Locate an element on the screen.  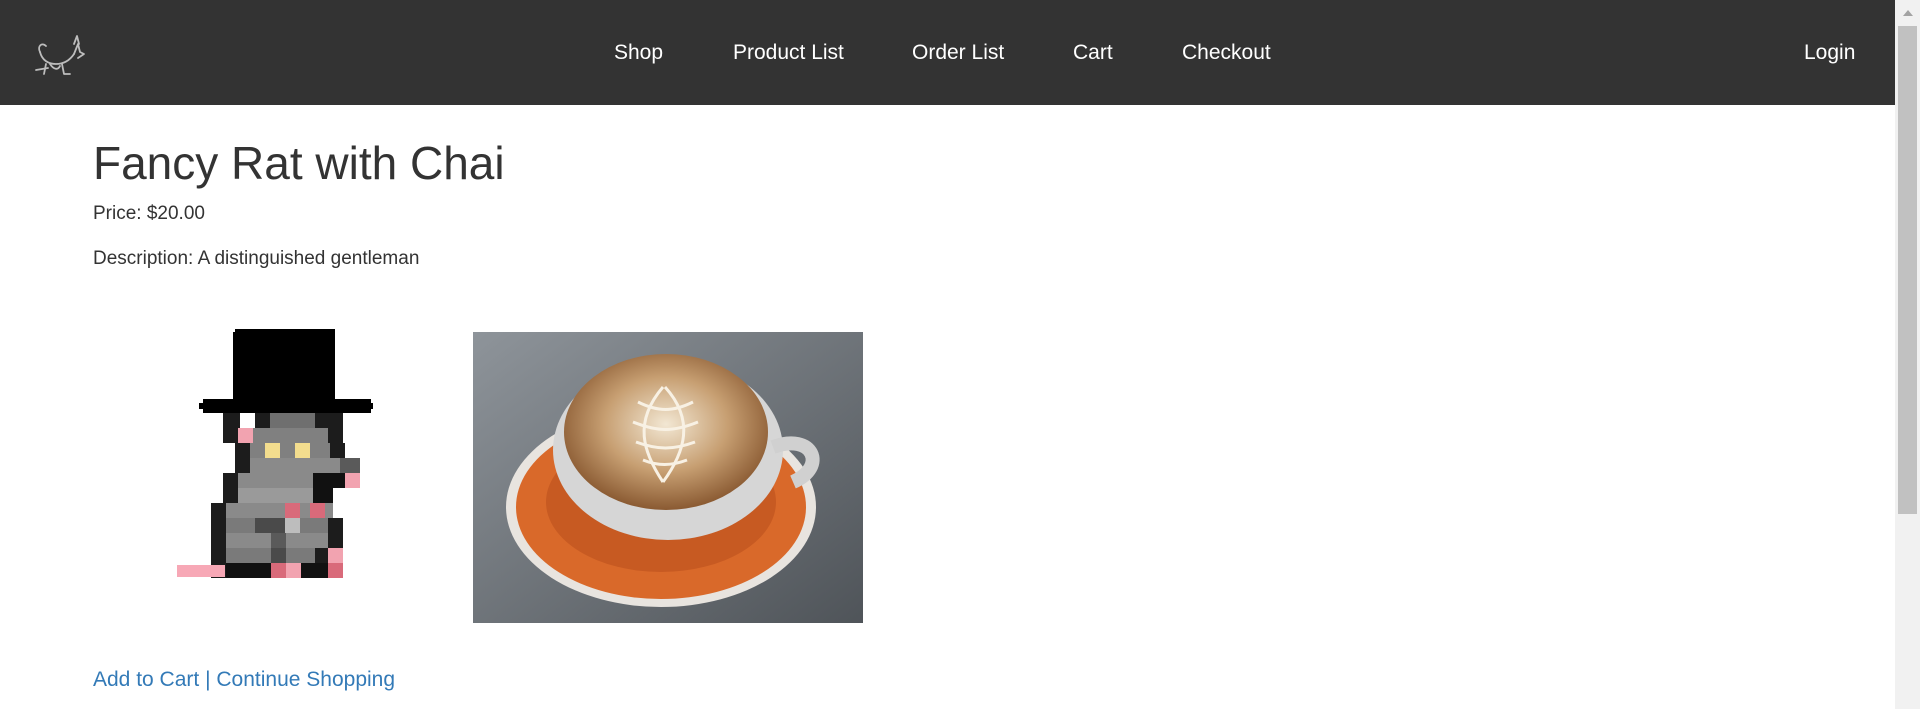
product-title: Fancy Rat with Chai is located at coordinates (299, 163).